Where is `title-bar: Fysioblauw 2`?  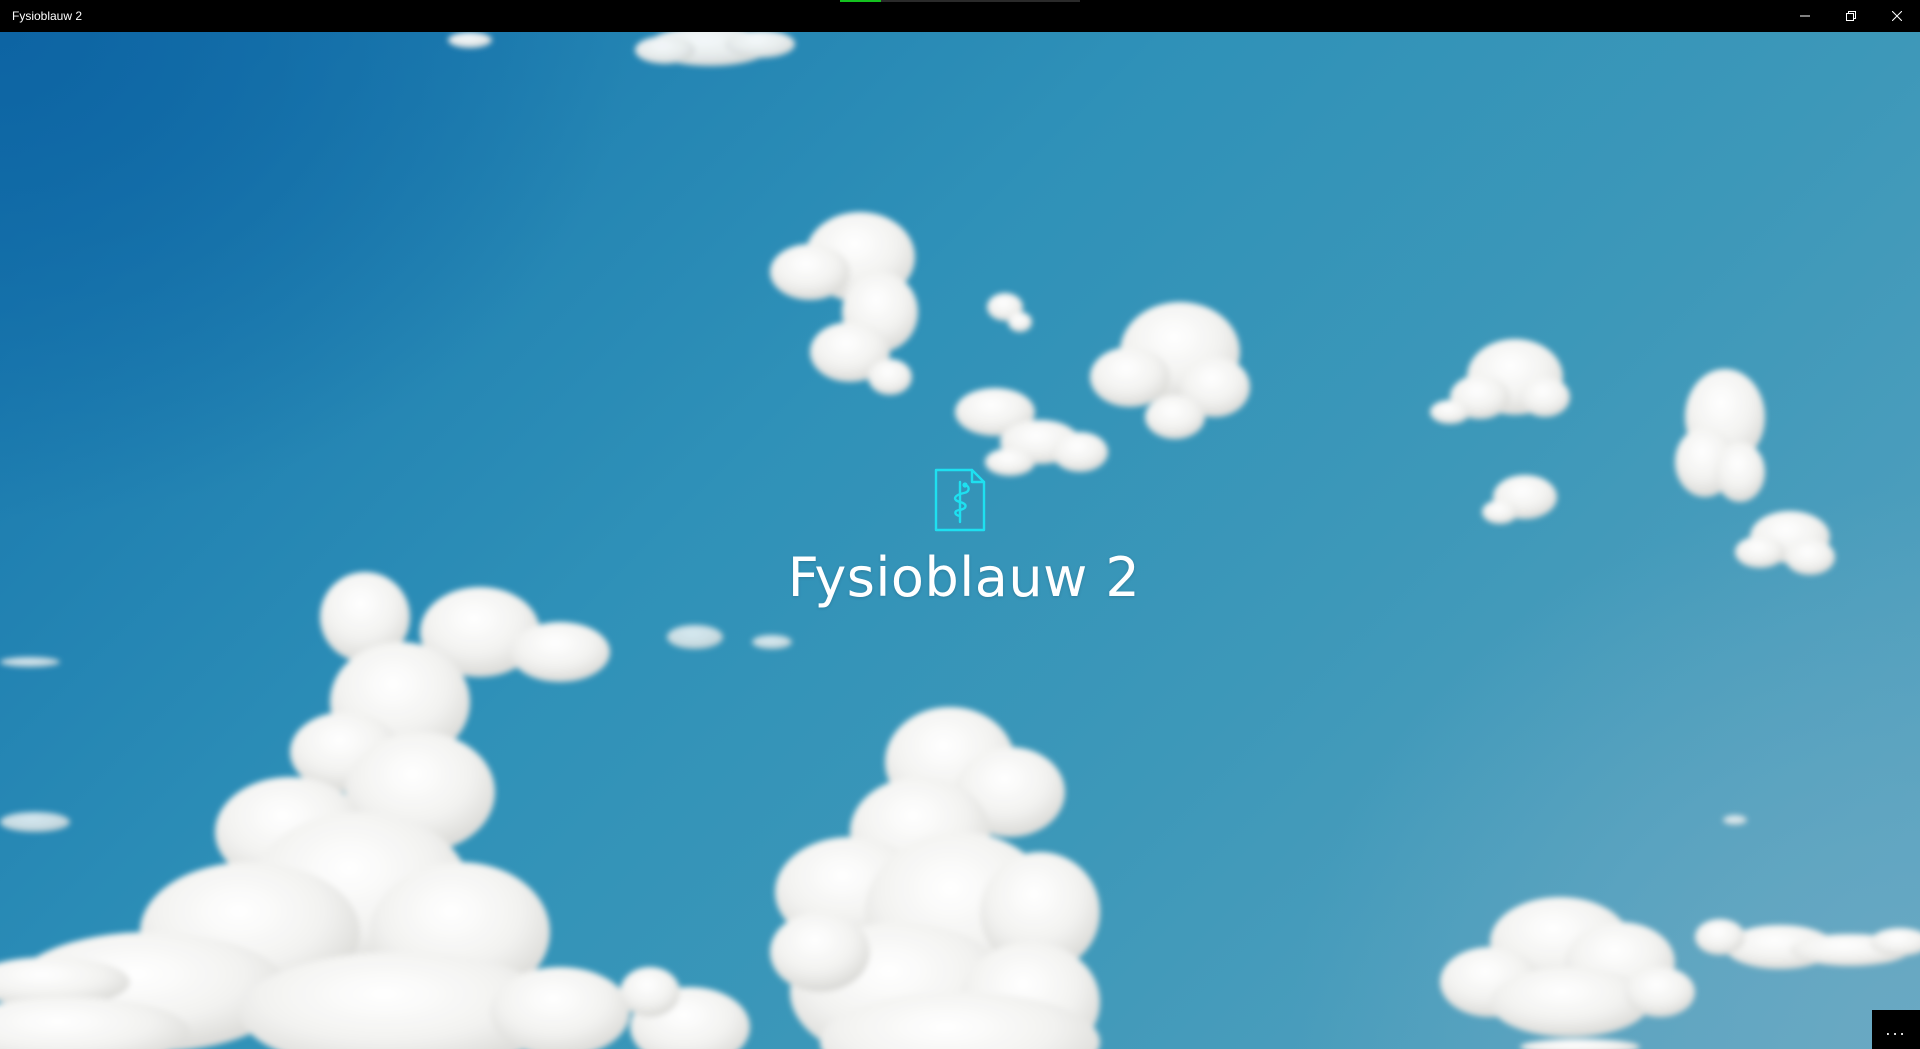 title-bar: Fysioblauw 2 is located at coordinates (960, 16).